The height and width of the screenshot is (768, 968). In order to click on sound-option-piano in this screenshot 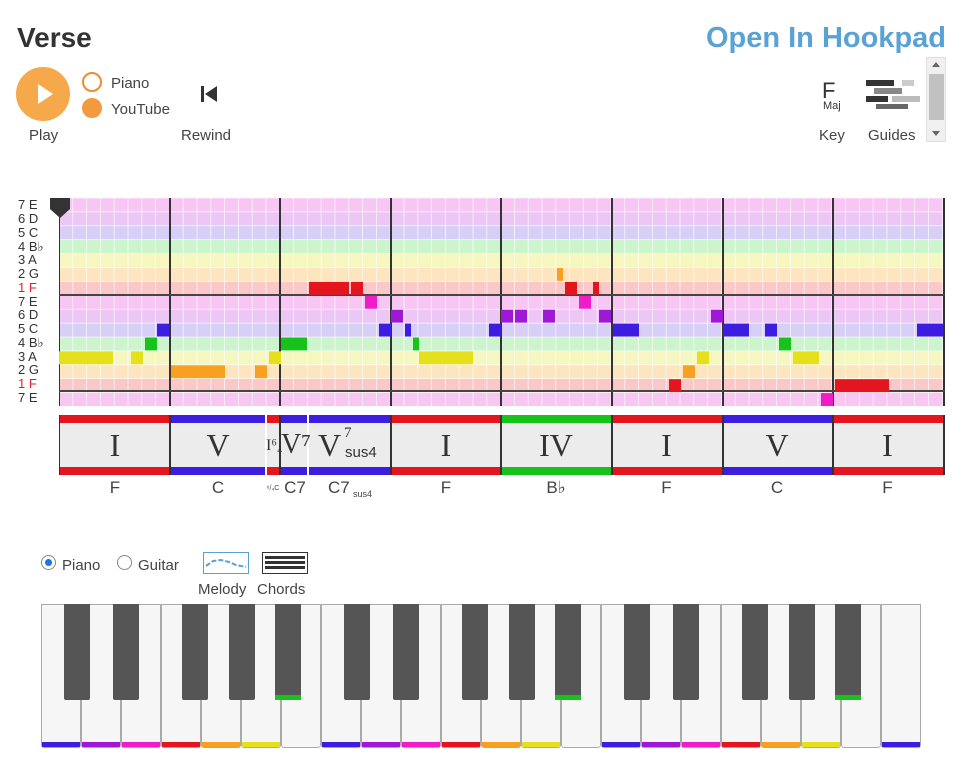, I will do `click(92, 82)`.